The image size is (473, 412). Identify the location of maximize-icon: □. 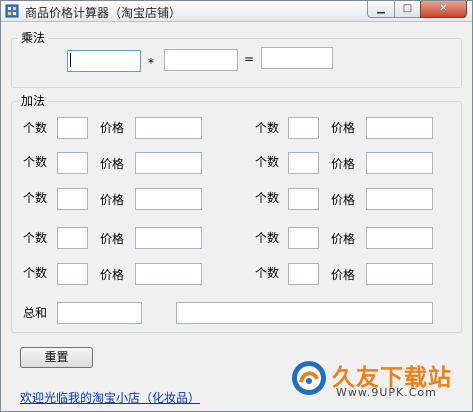
(407, 8).